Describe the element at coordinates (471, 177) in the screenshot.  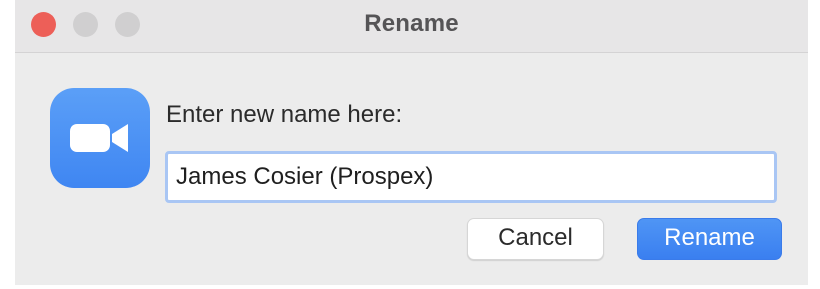
I see `new-name-input` at that location.